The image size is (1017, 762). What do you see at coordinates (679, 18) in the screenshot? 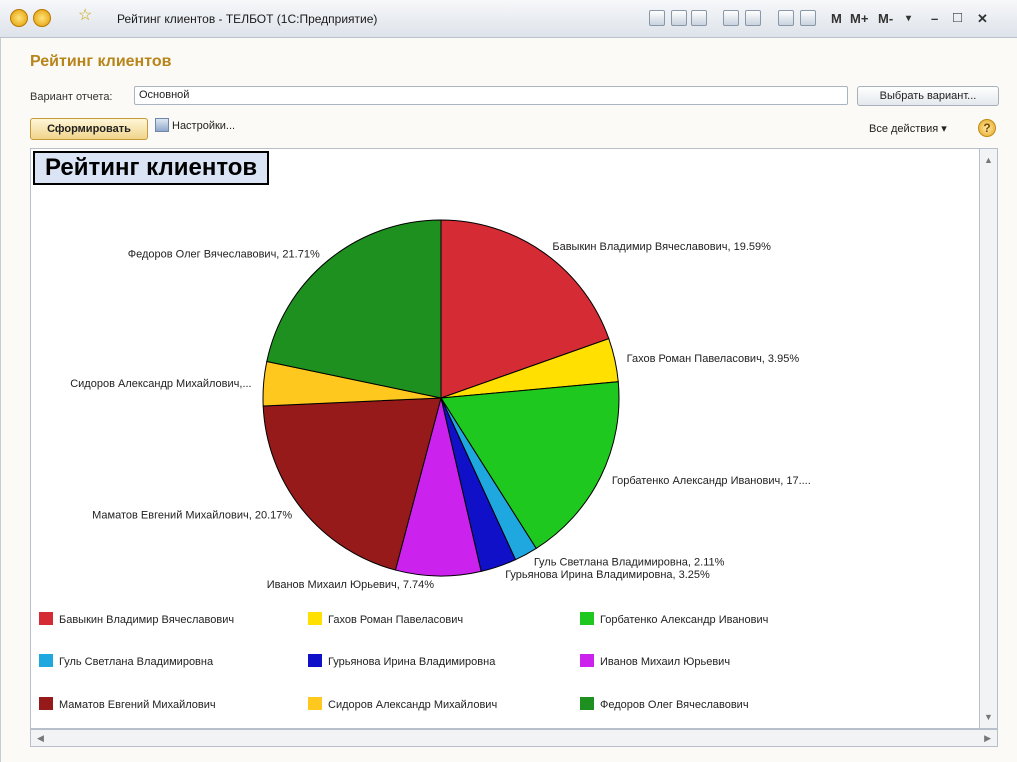
I see `print-icon` at bounding box center [679, 18].